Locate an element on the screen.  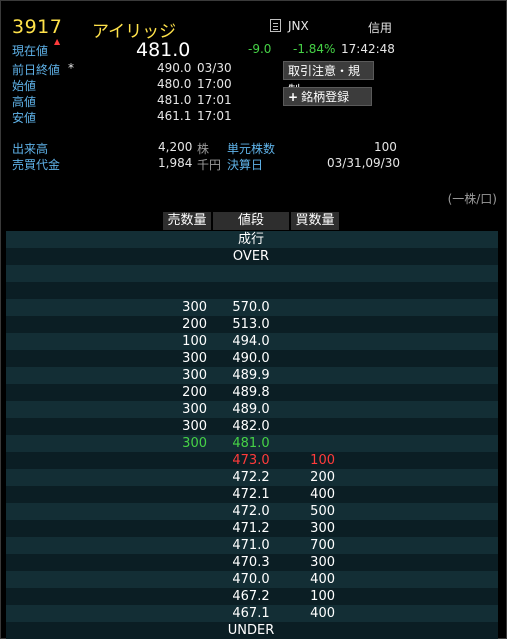
open-value: 480.0 is located at coordinates (174, 84).